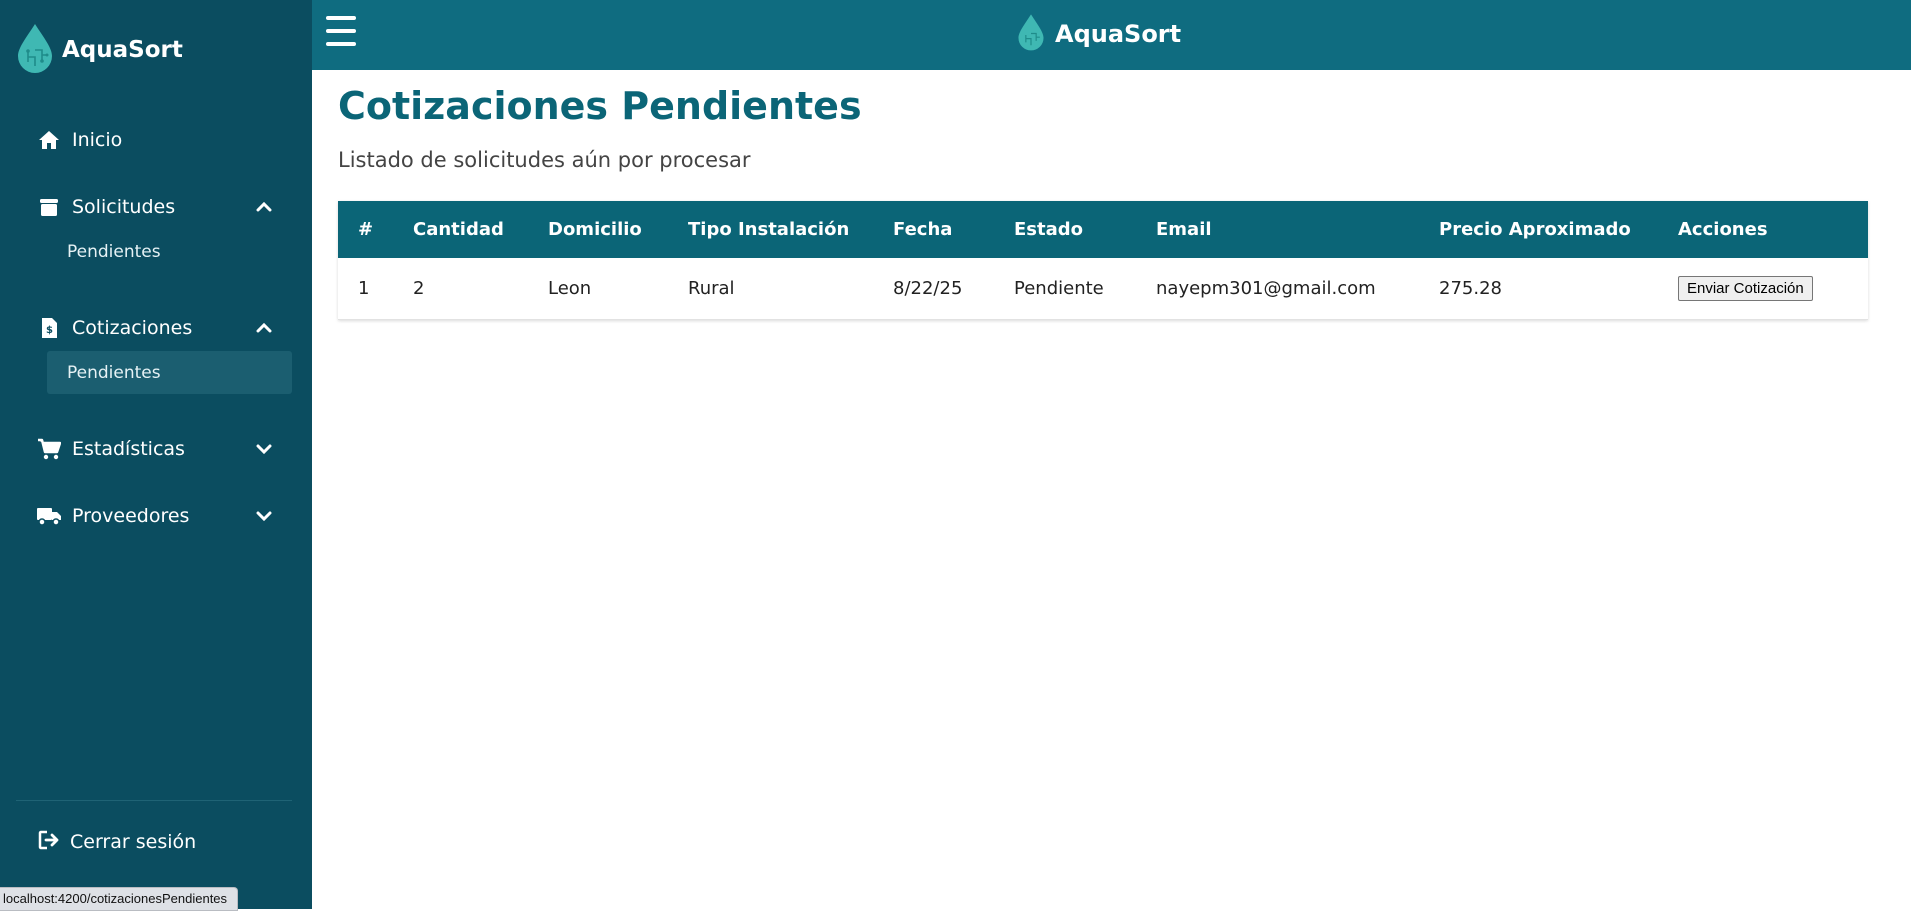 The width and height of the screenshot is (1911, 911). I want to click on column-header: Fecha, so click(933, 229).